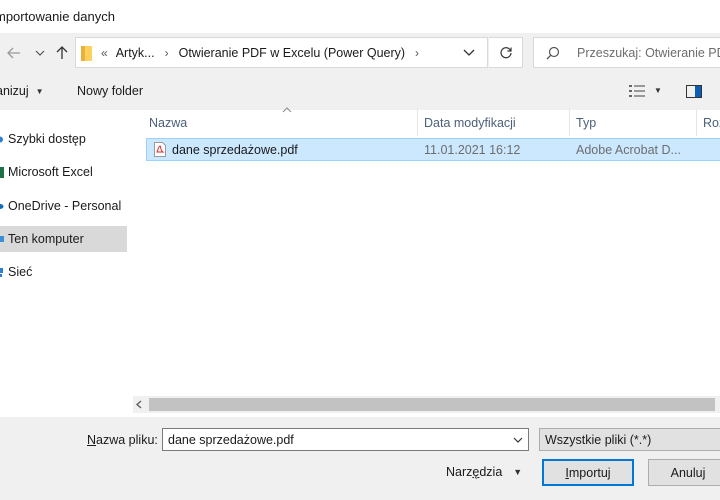  Describe the element at coordinates (598, 440) in the screenshot. I see `file-type-filter-value: Wszystkie pliki (*.*)` at that location.